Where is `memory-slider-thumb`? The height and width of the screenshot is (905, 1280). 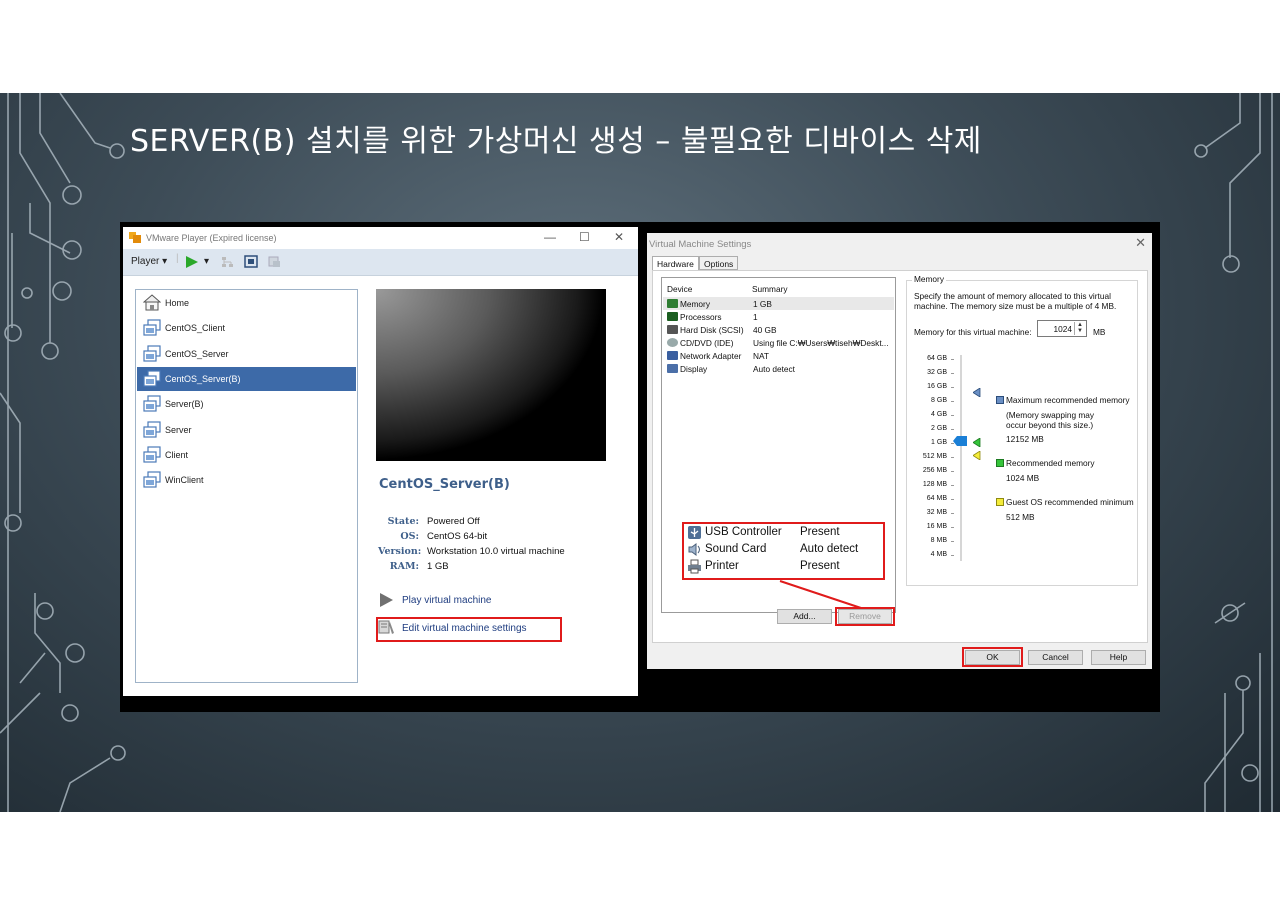 memory-slider-thumb is located at coordinates (960, 441).